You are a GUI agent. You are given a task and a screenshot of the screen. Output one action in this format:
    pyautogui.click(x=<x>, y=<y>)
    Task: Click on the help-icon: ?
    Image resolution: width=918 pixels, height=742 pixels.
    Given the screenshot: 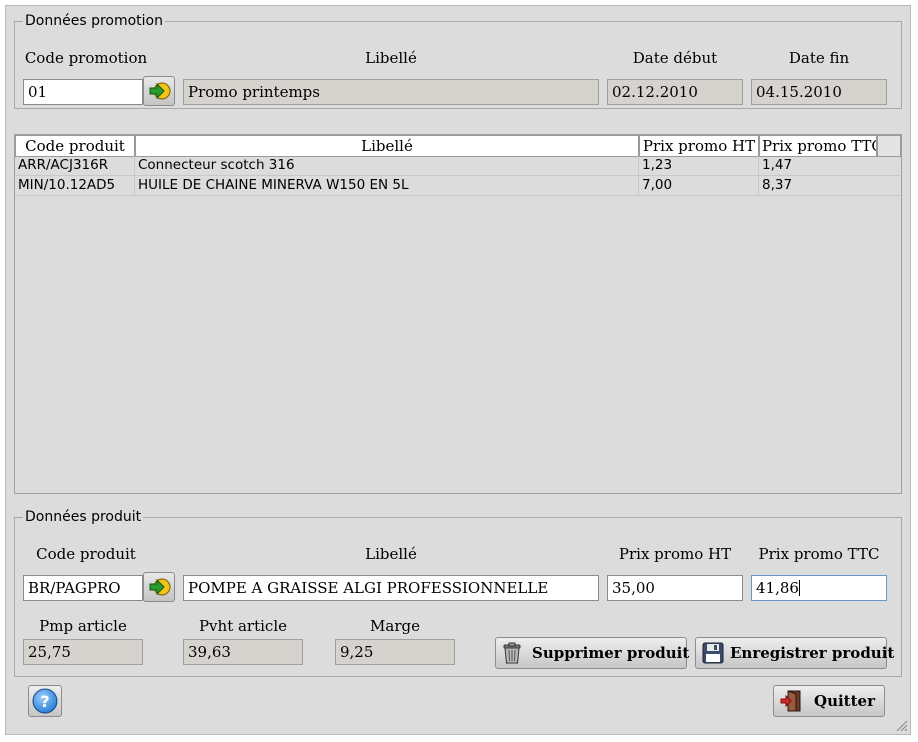 What is the action you would take?
    pyautogui.click(x=45, y=701)
    